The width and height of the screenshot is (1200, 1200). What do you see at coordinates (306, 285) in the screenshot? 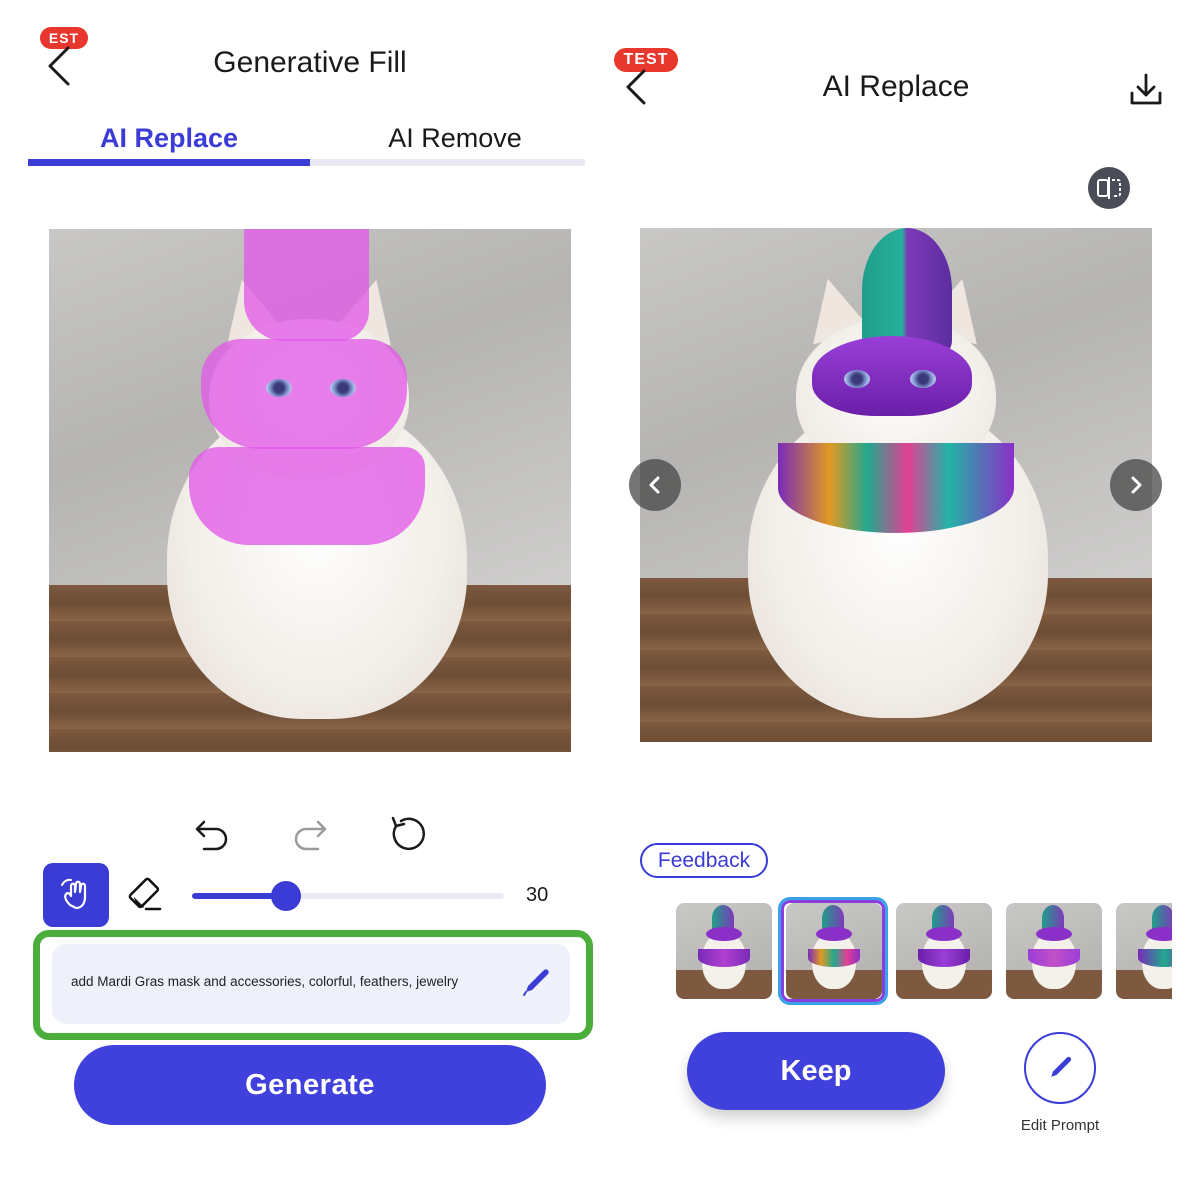
I see `mask-stroke-top` at bounding box center [306, 285].